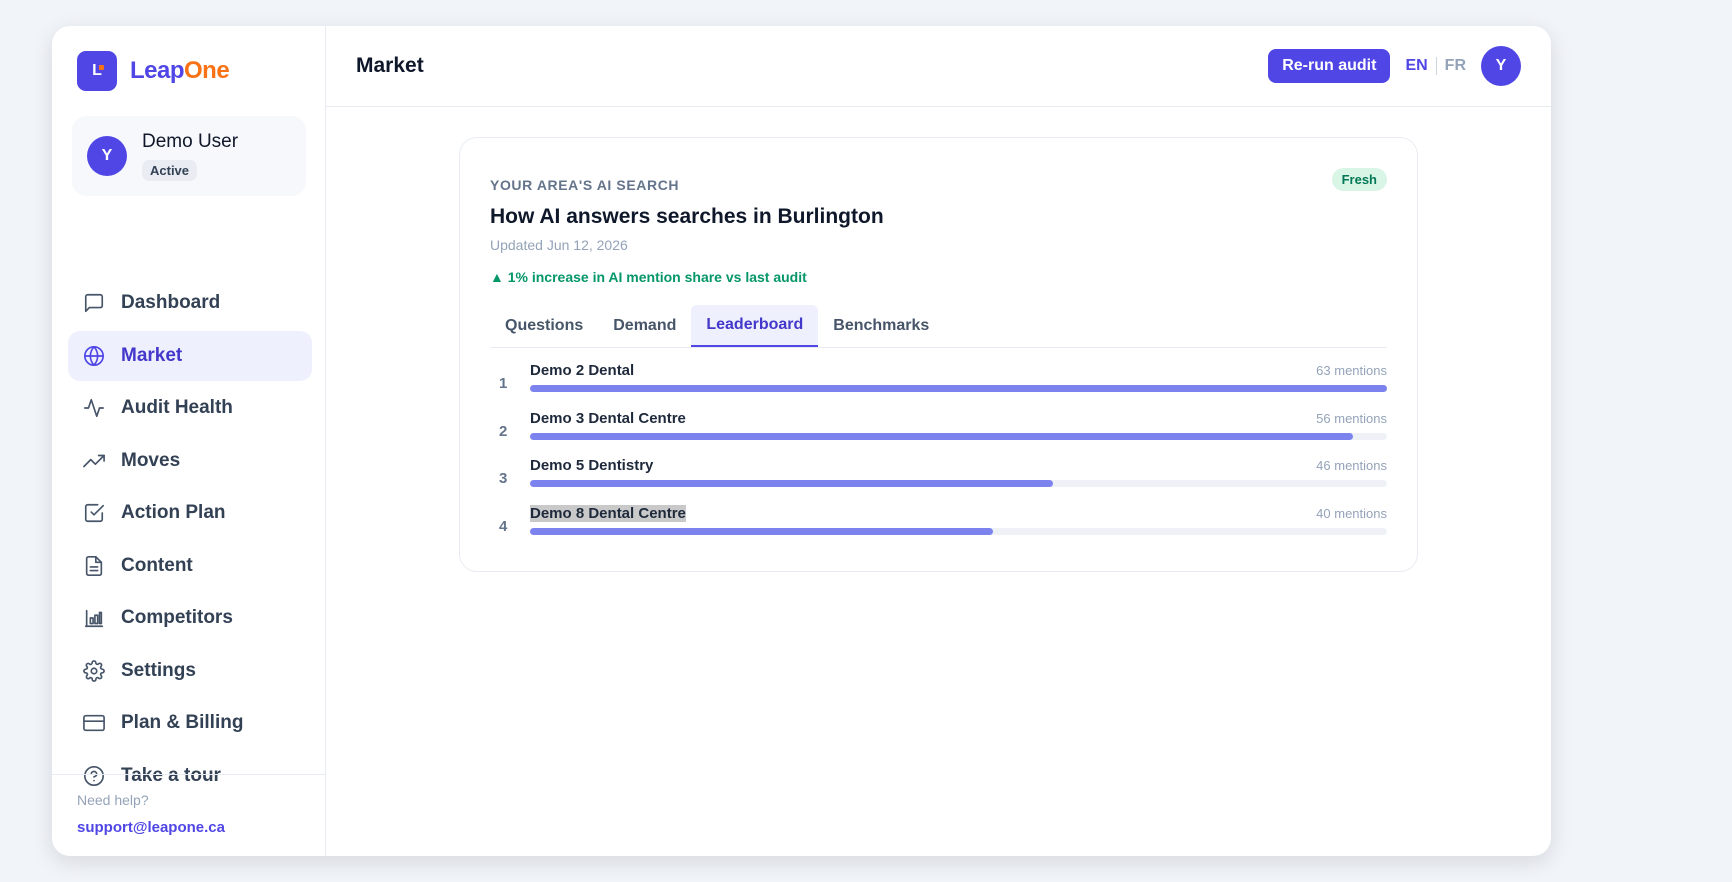  I want to click on check-square-icon, so click(94, 513).